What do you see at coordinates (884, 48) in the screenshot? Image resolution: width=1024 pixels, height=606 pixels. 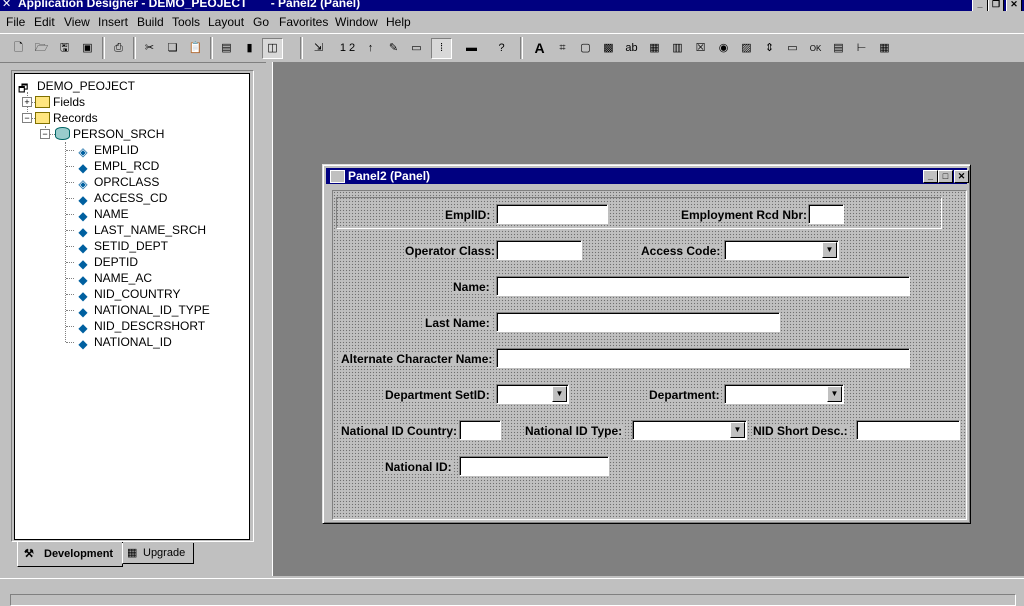 I see `grid-icon: ▦` at bounding box center [884, 48].